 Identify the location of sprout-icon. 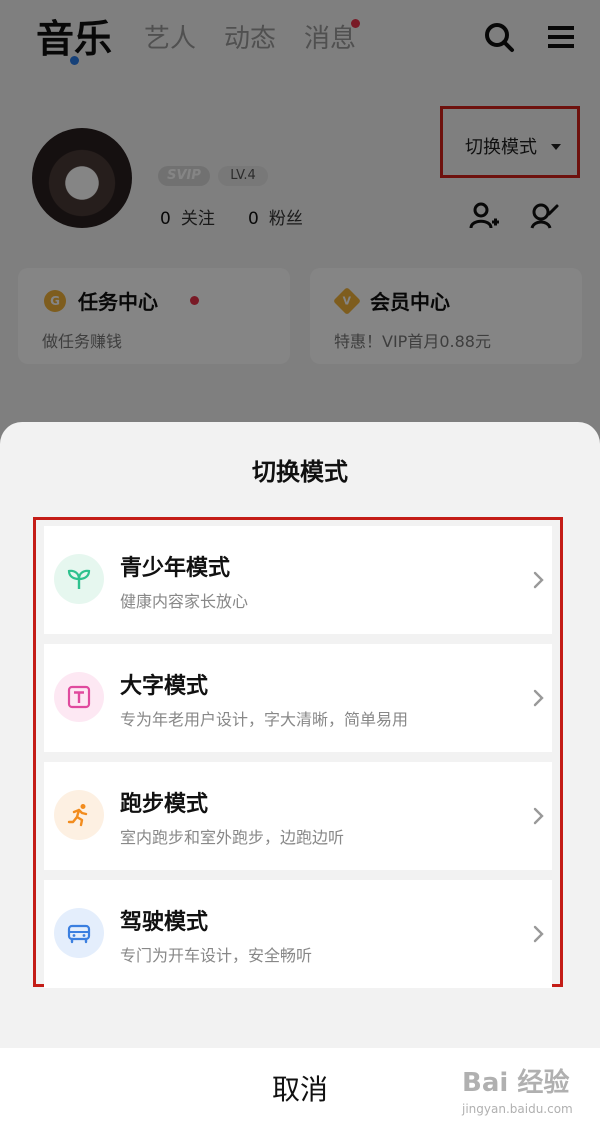
(79, 579).